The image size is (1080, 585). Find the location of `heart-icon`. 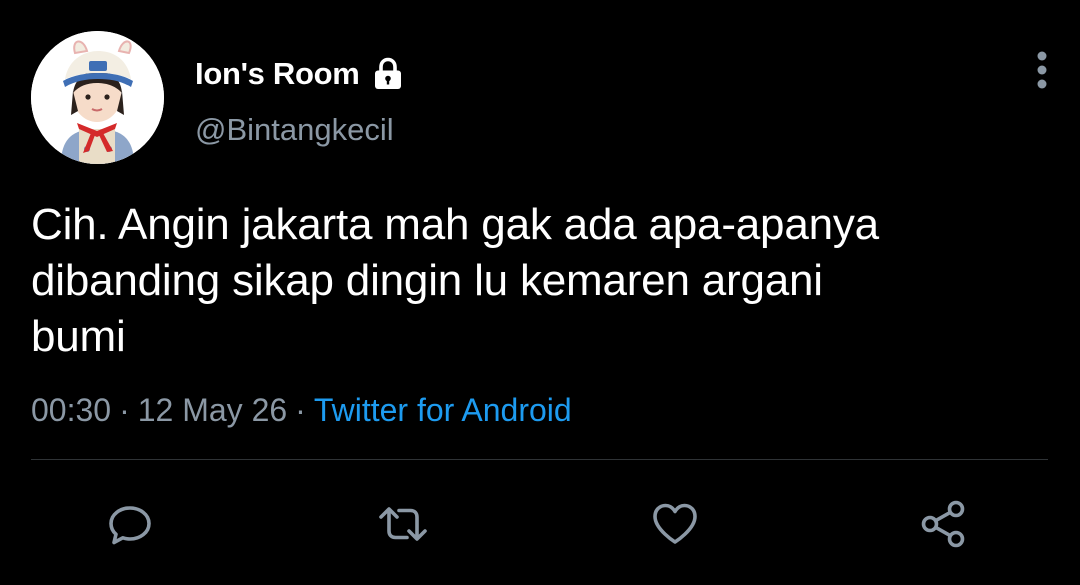

heart-icon is located at coordinates (675, 524).